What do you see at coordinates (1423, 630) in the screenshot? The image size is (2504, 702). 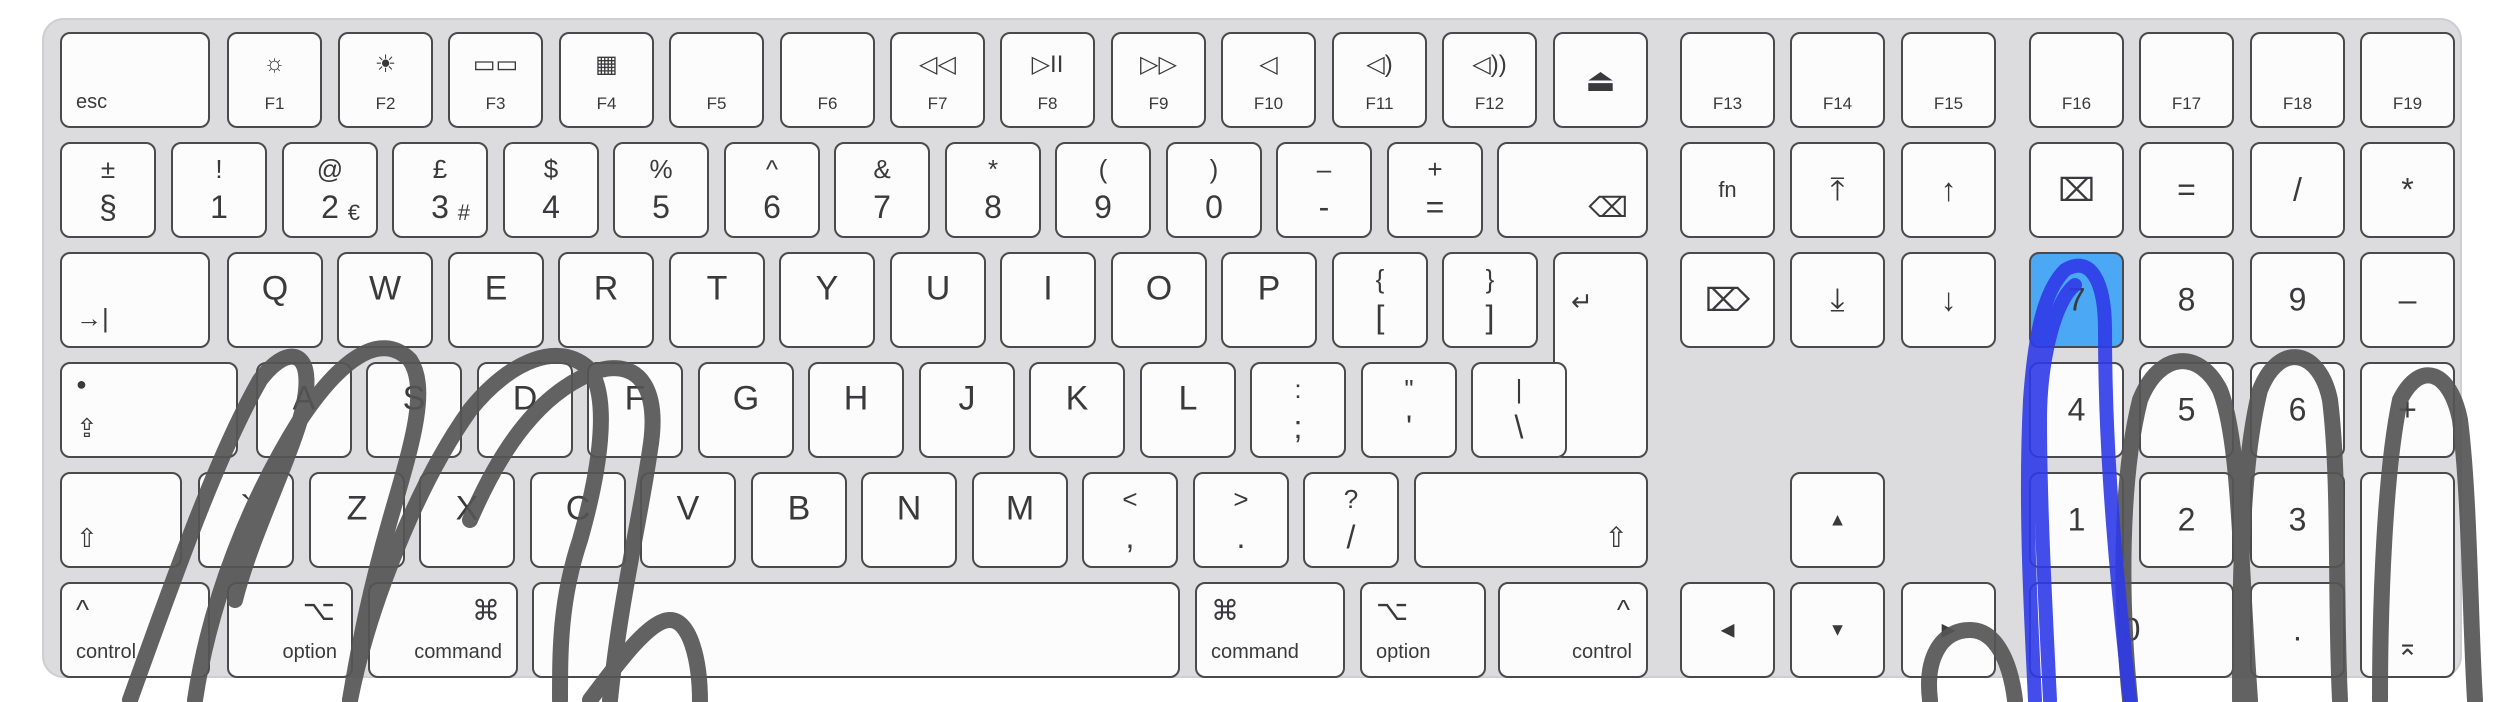 I see `key-right-option: ⌥ option` at bounding box center [1423, 630].